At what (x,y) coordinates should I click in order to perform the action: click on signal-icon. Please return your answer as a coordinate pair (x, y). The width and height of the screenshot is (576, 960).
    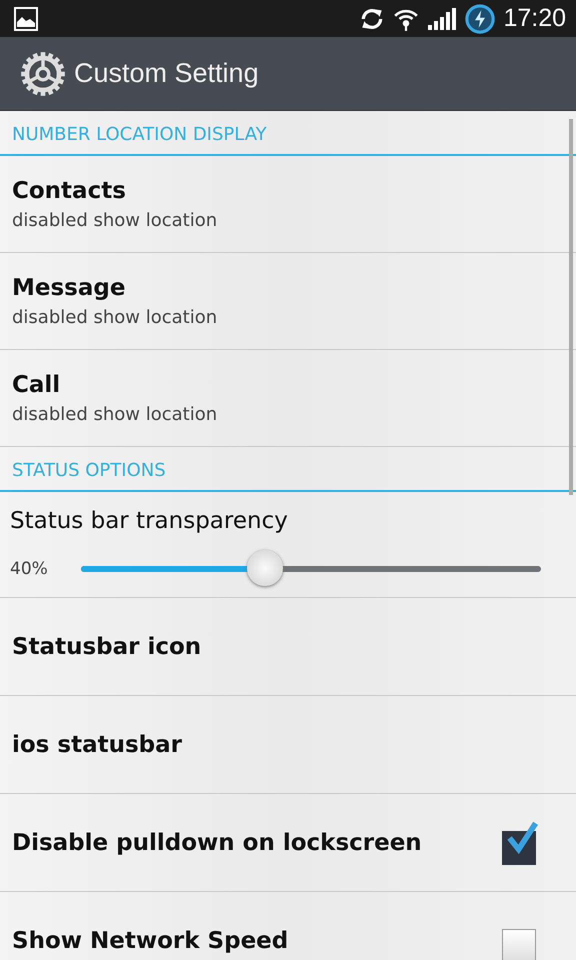
    Looking at the image, I should click on (442, 18).